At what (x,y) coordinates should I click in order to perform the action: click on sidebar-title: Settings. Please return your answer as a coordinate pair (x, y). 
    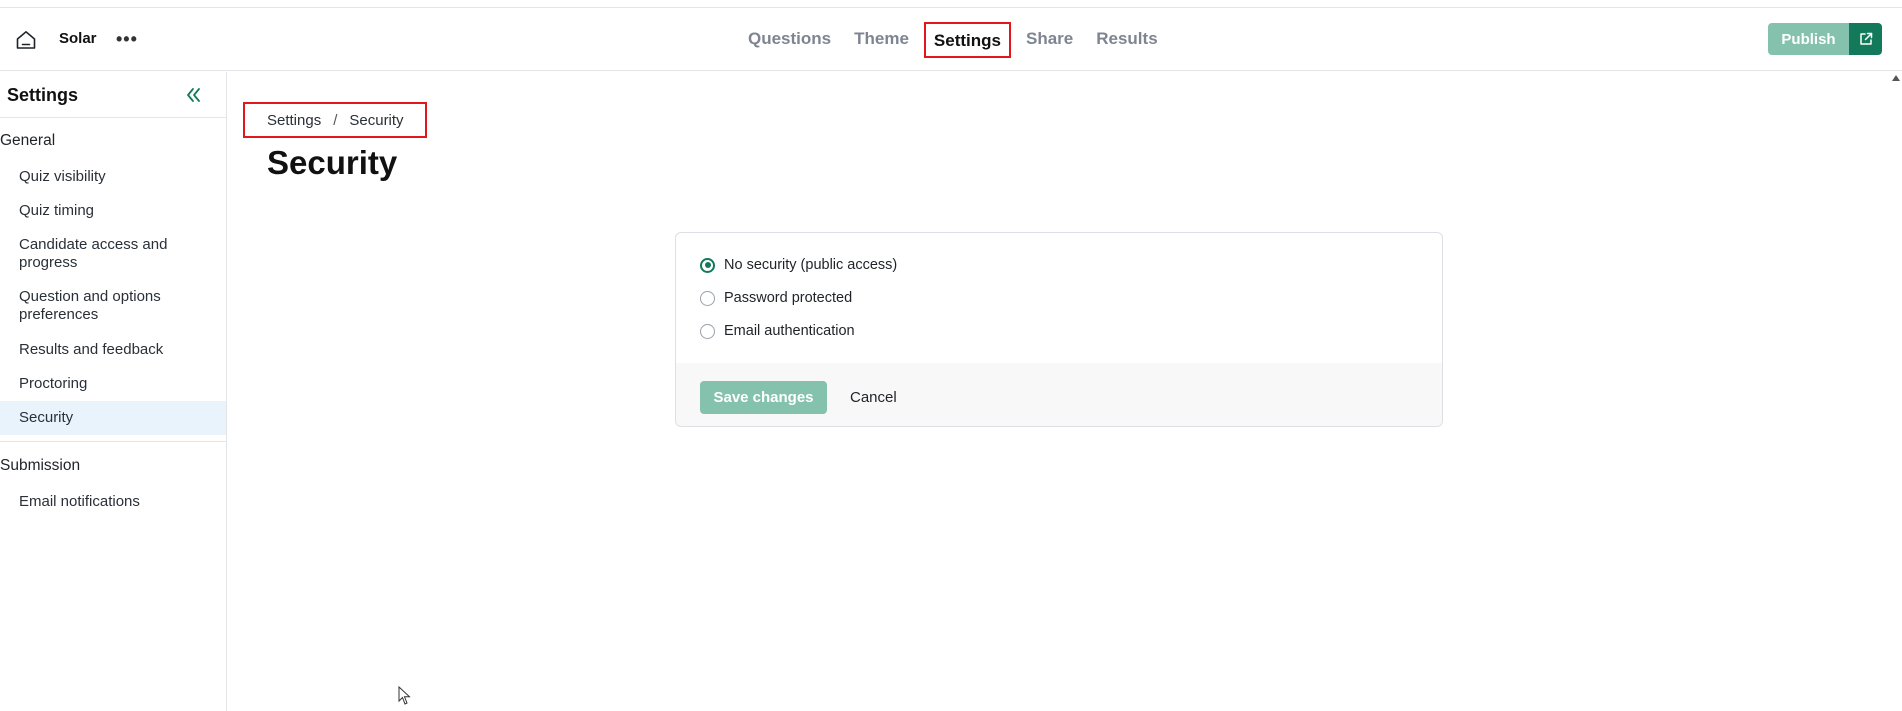
    Looking at the image, I should click on (43, 95).